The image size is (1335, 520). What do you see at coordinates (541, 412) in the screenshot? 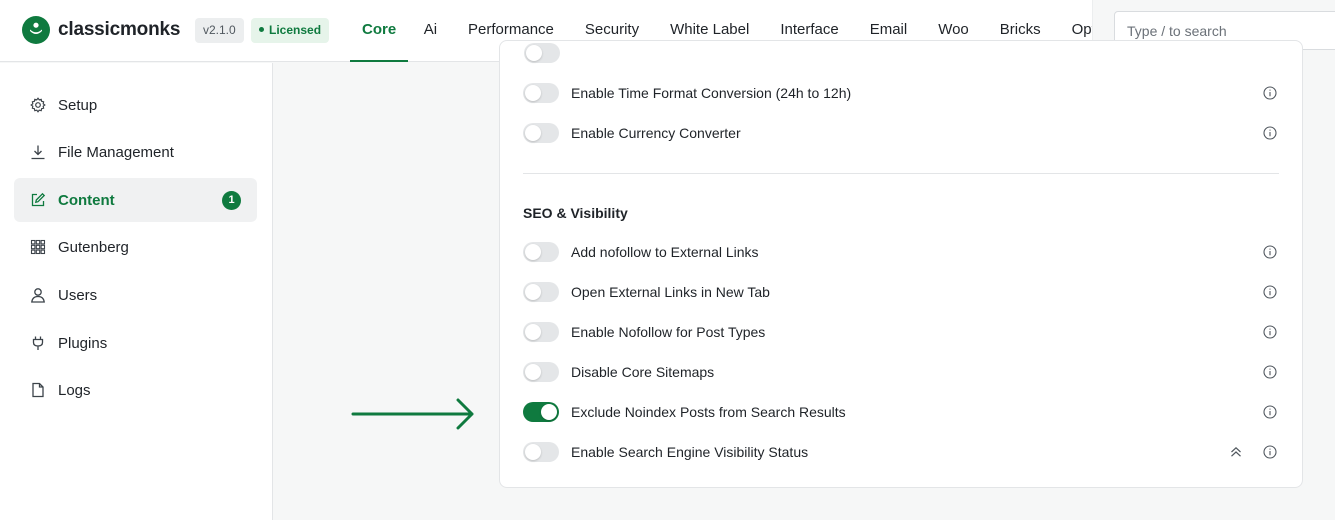
I see `toggle-switch-on` at bounding box center [541, 412].